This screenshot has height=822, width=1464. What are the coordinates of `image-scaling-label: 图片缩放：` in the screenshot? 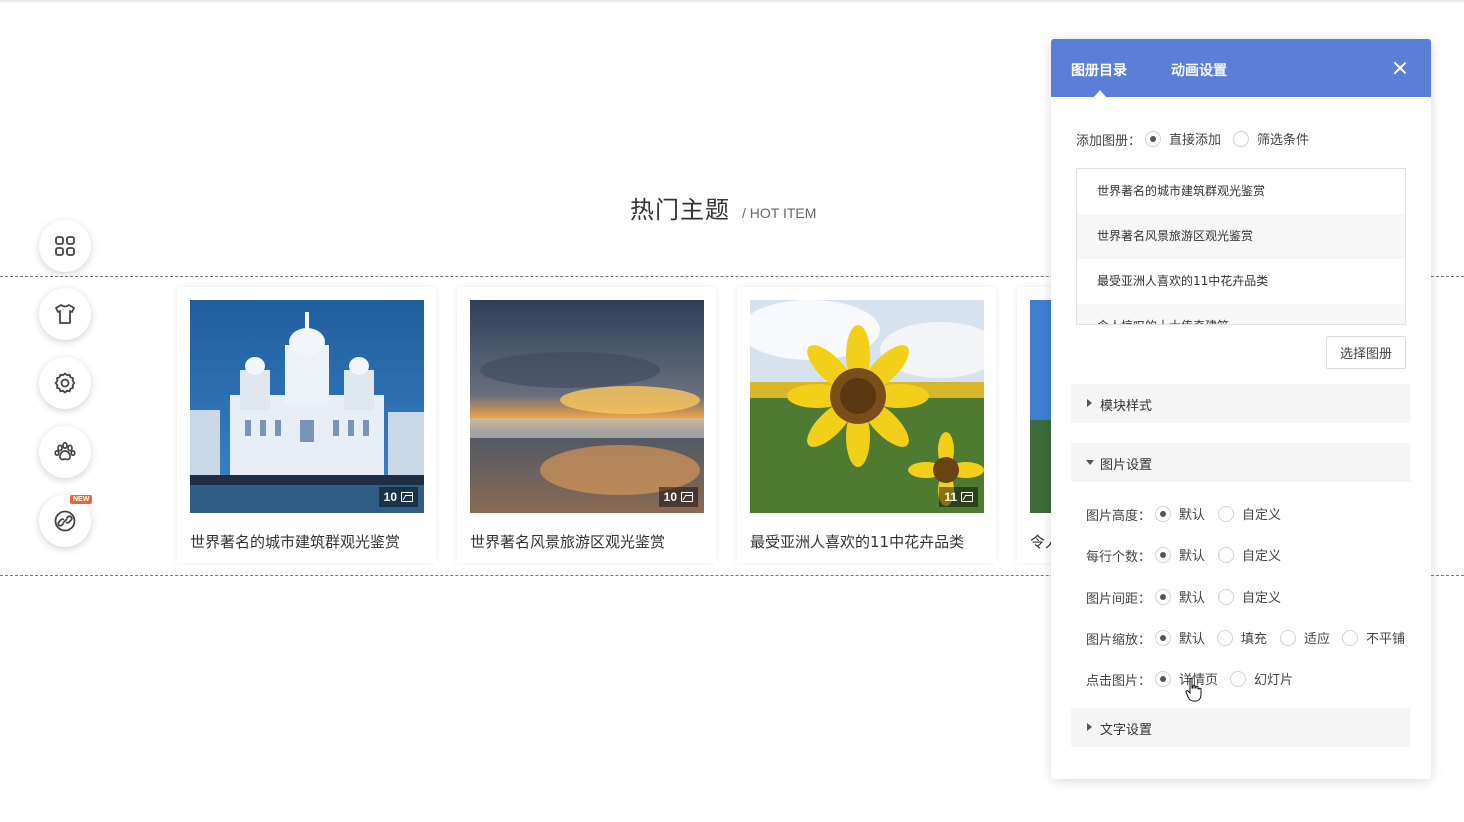 It's located at (1119, 640).